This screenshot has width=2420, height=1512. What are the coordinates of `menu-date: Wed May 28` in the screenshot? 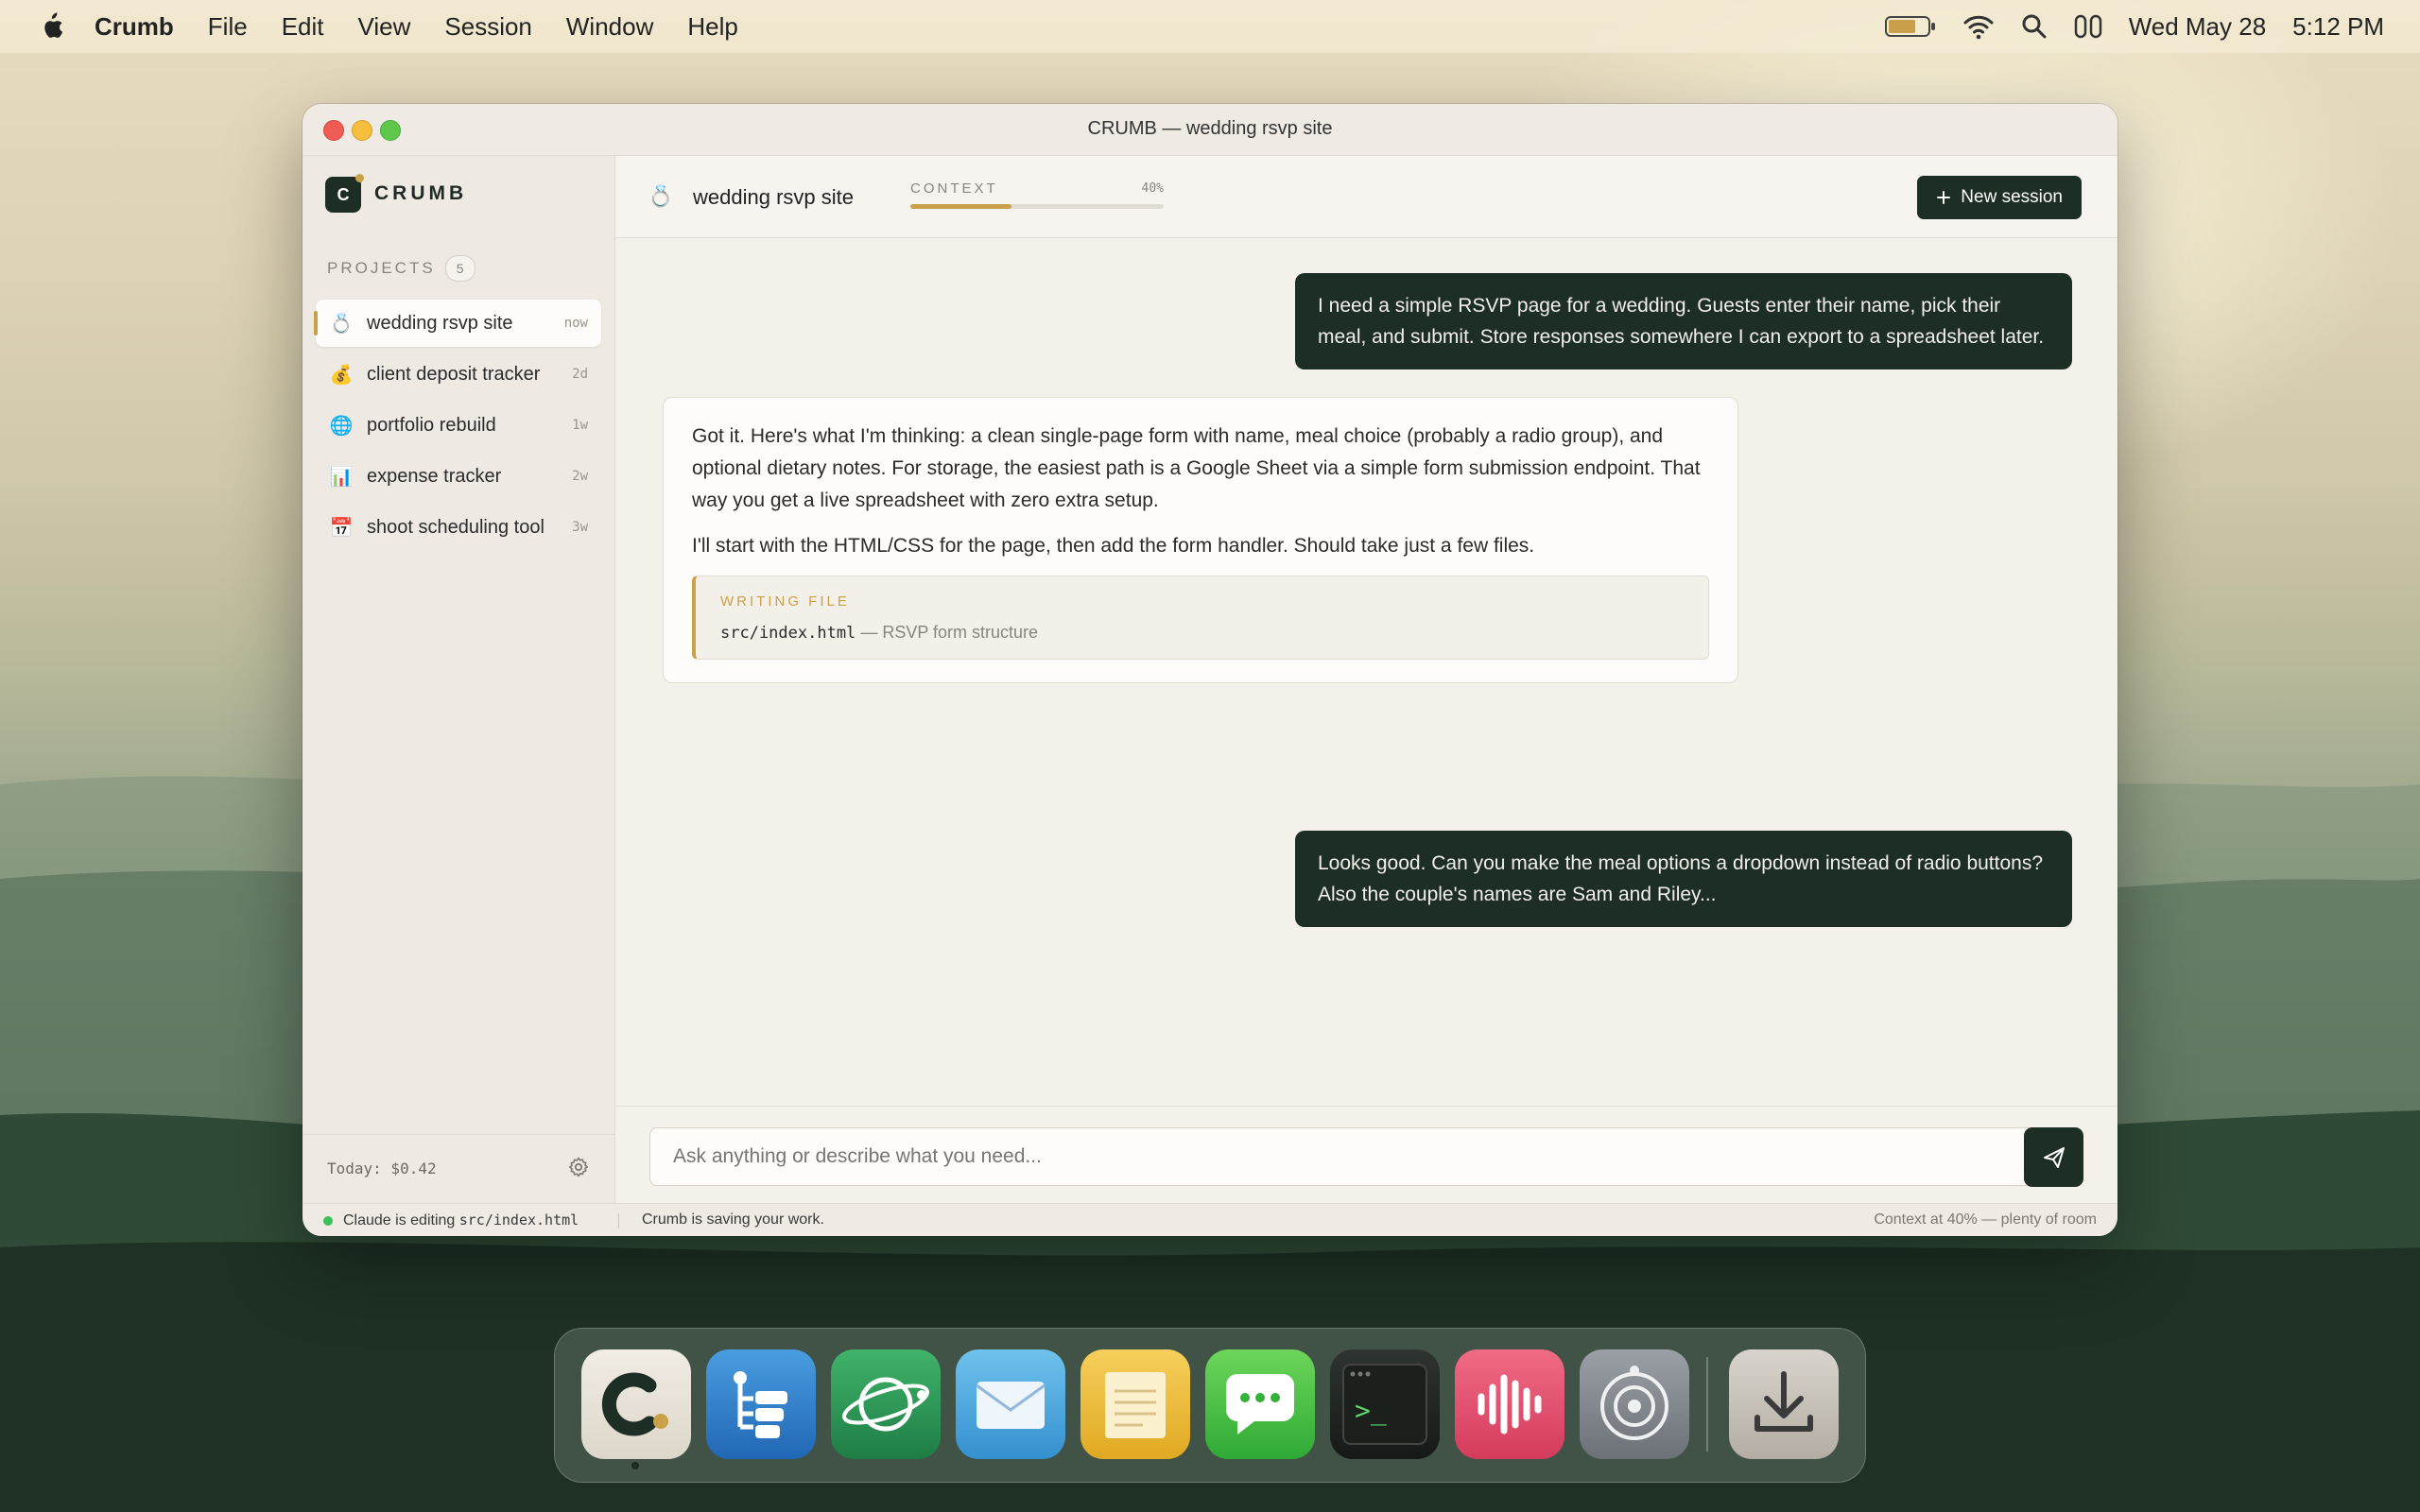 It's located at (2197, 27).